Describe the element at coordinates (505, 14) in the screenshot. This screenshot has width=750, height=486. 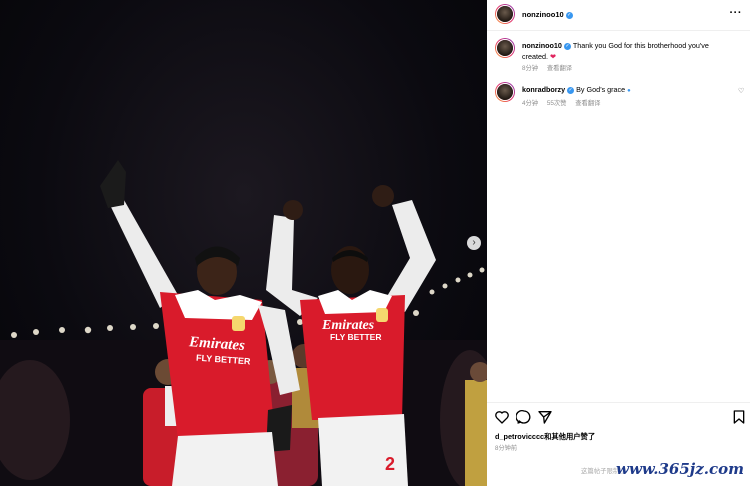
I see `author-avatar` at that location.